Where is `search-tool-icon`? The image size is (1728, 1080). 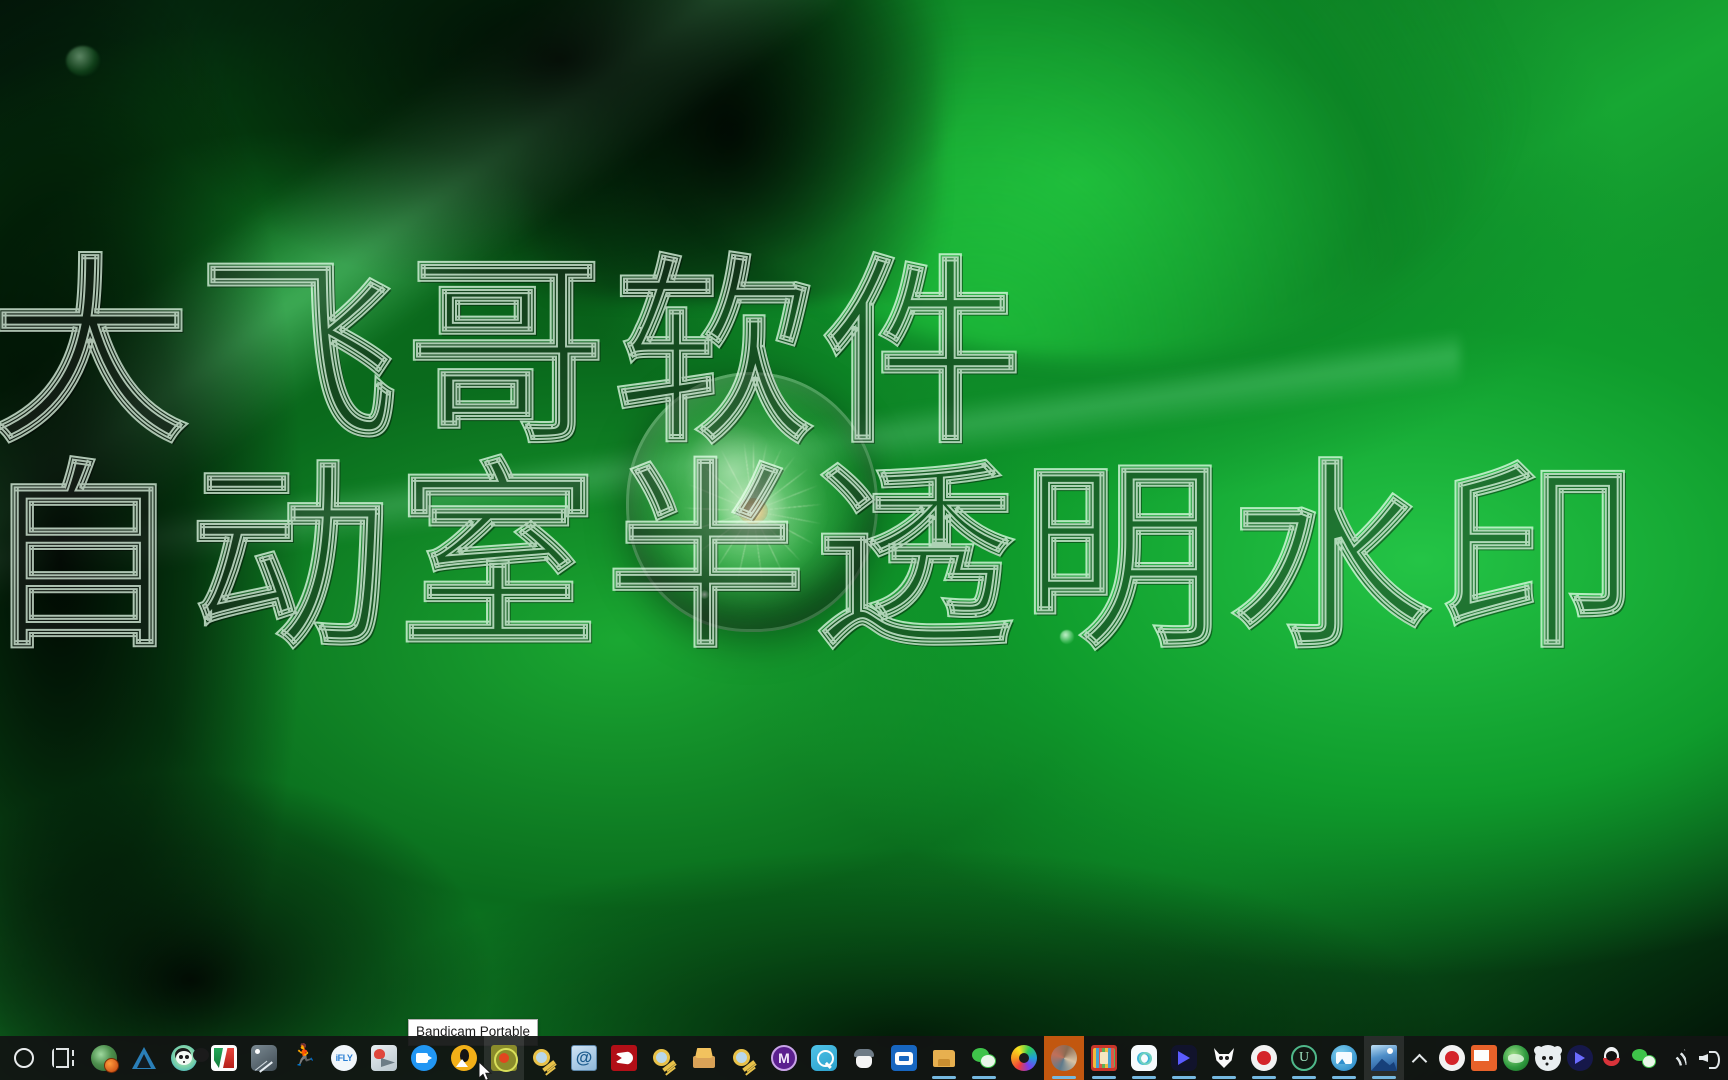 search-tool-icon is located at coordinates (824, 1058).